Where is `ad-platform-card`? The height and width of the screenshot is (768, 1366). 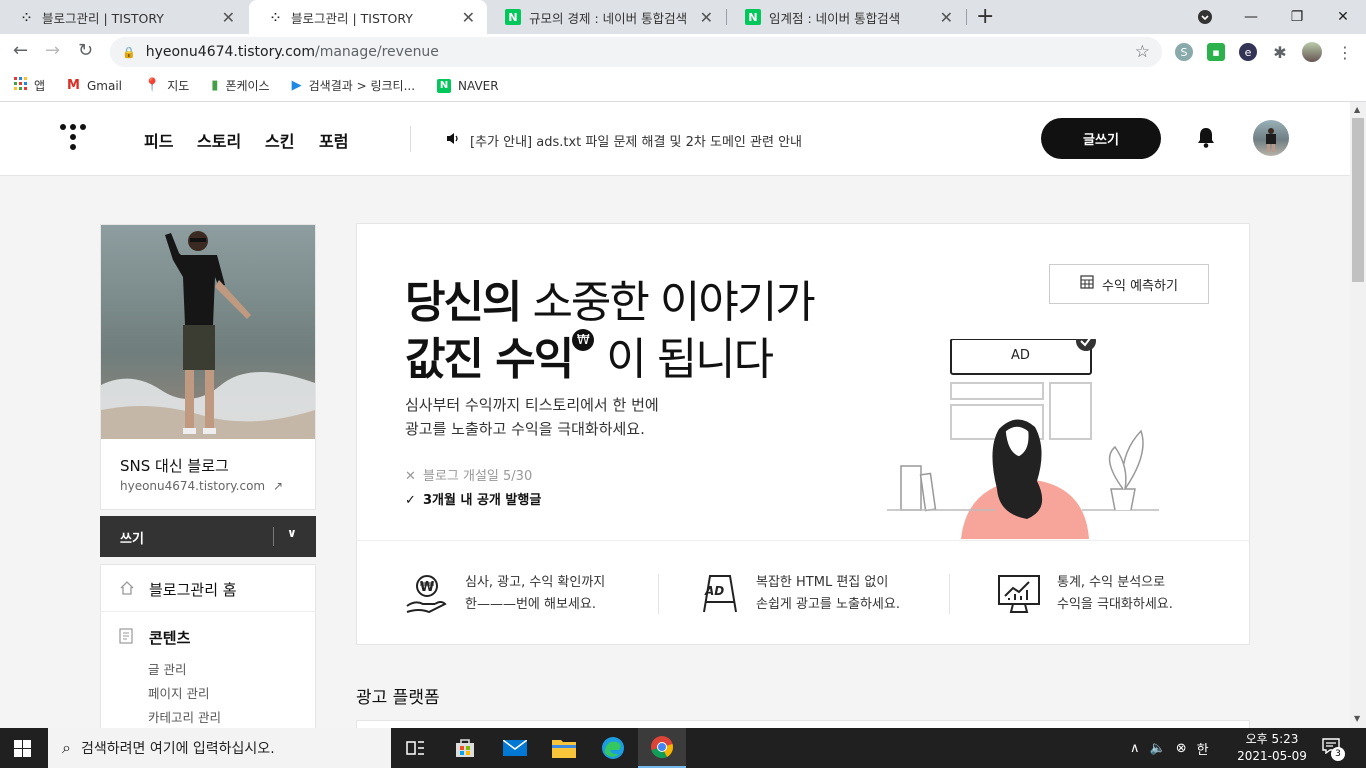 ad-platform-card is located at coordinates (803, 724).